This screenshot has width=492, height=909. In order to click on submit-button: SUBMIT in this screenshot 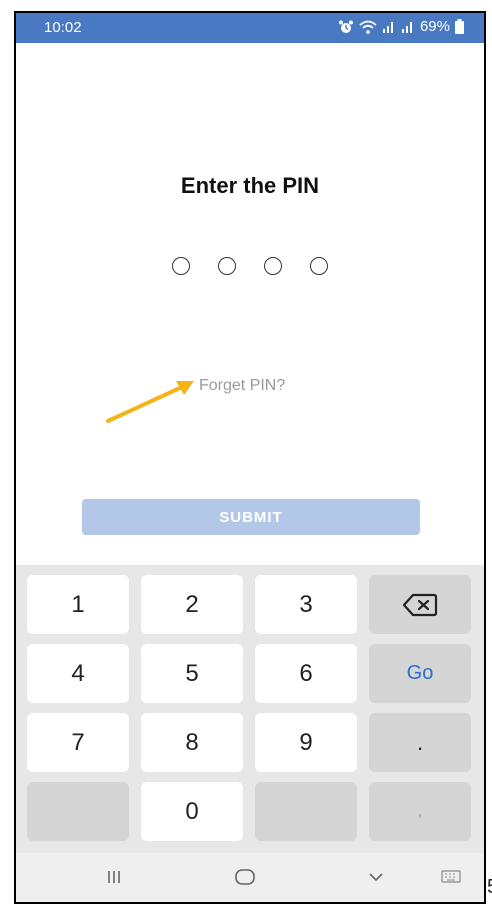, I will do `click(251, 517)`.